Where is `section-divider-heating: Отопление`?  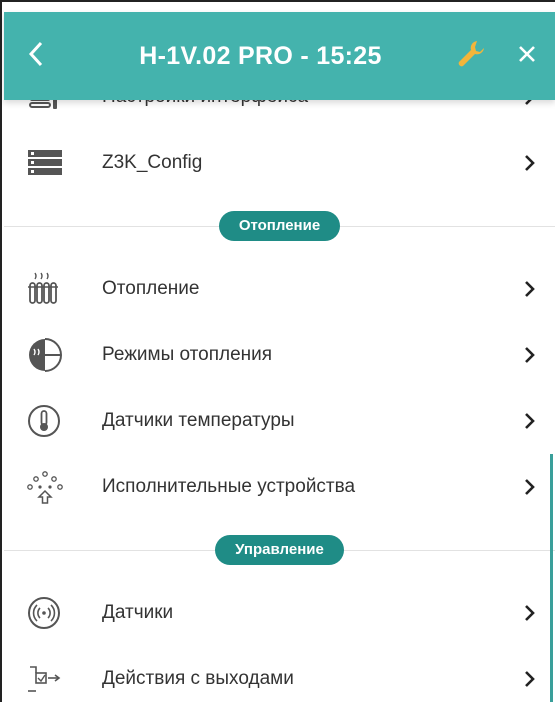
section-divider-heating: Отопление is located at coordinates (279, 226).